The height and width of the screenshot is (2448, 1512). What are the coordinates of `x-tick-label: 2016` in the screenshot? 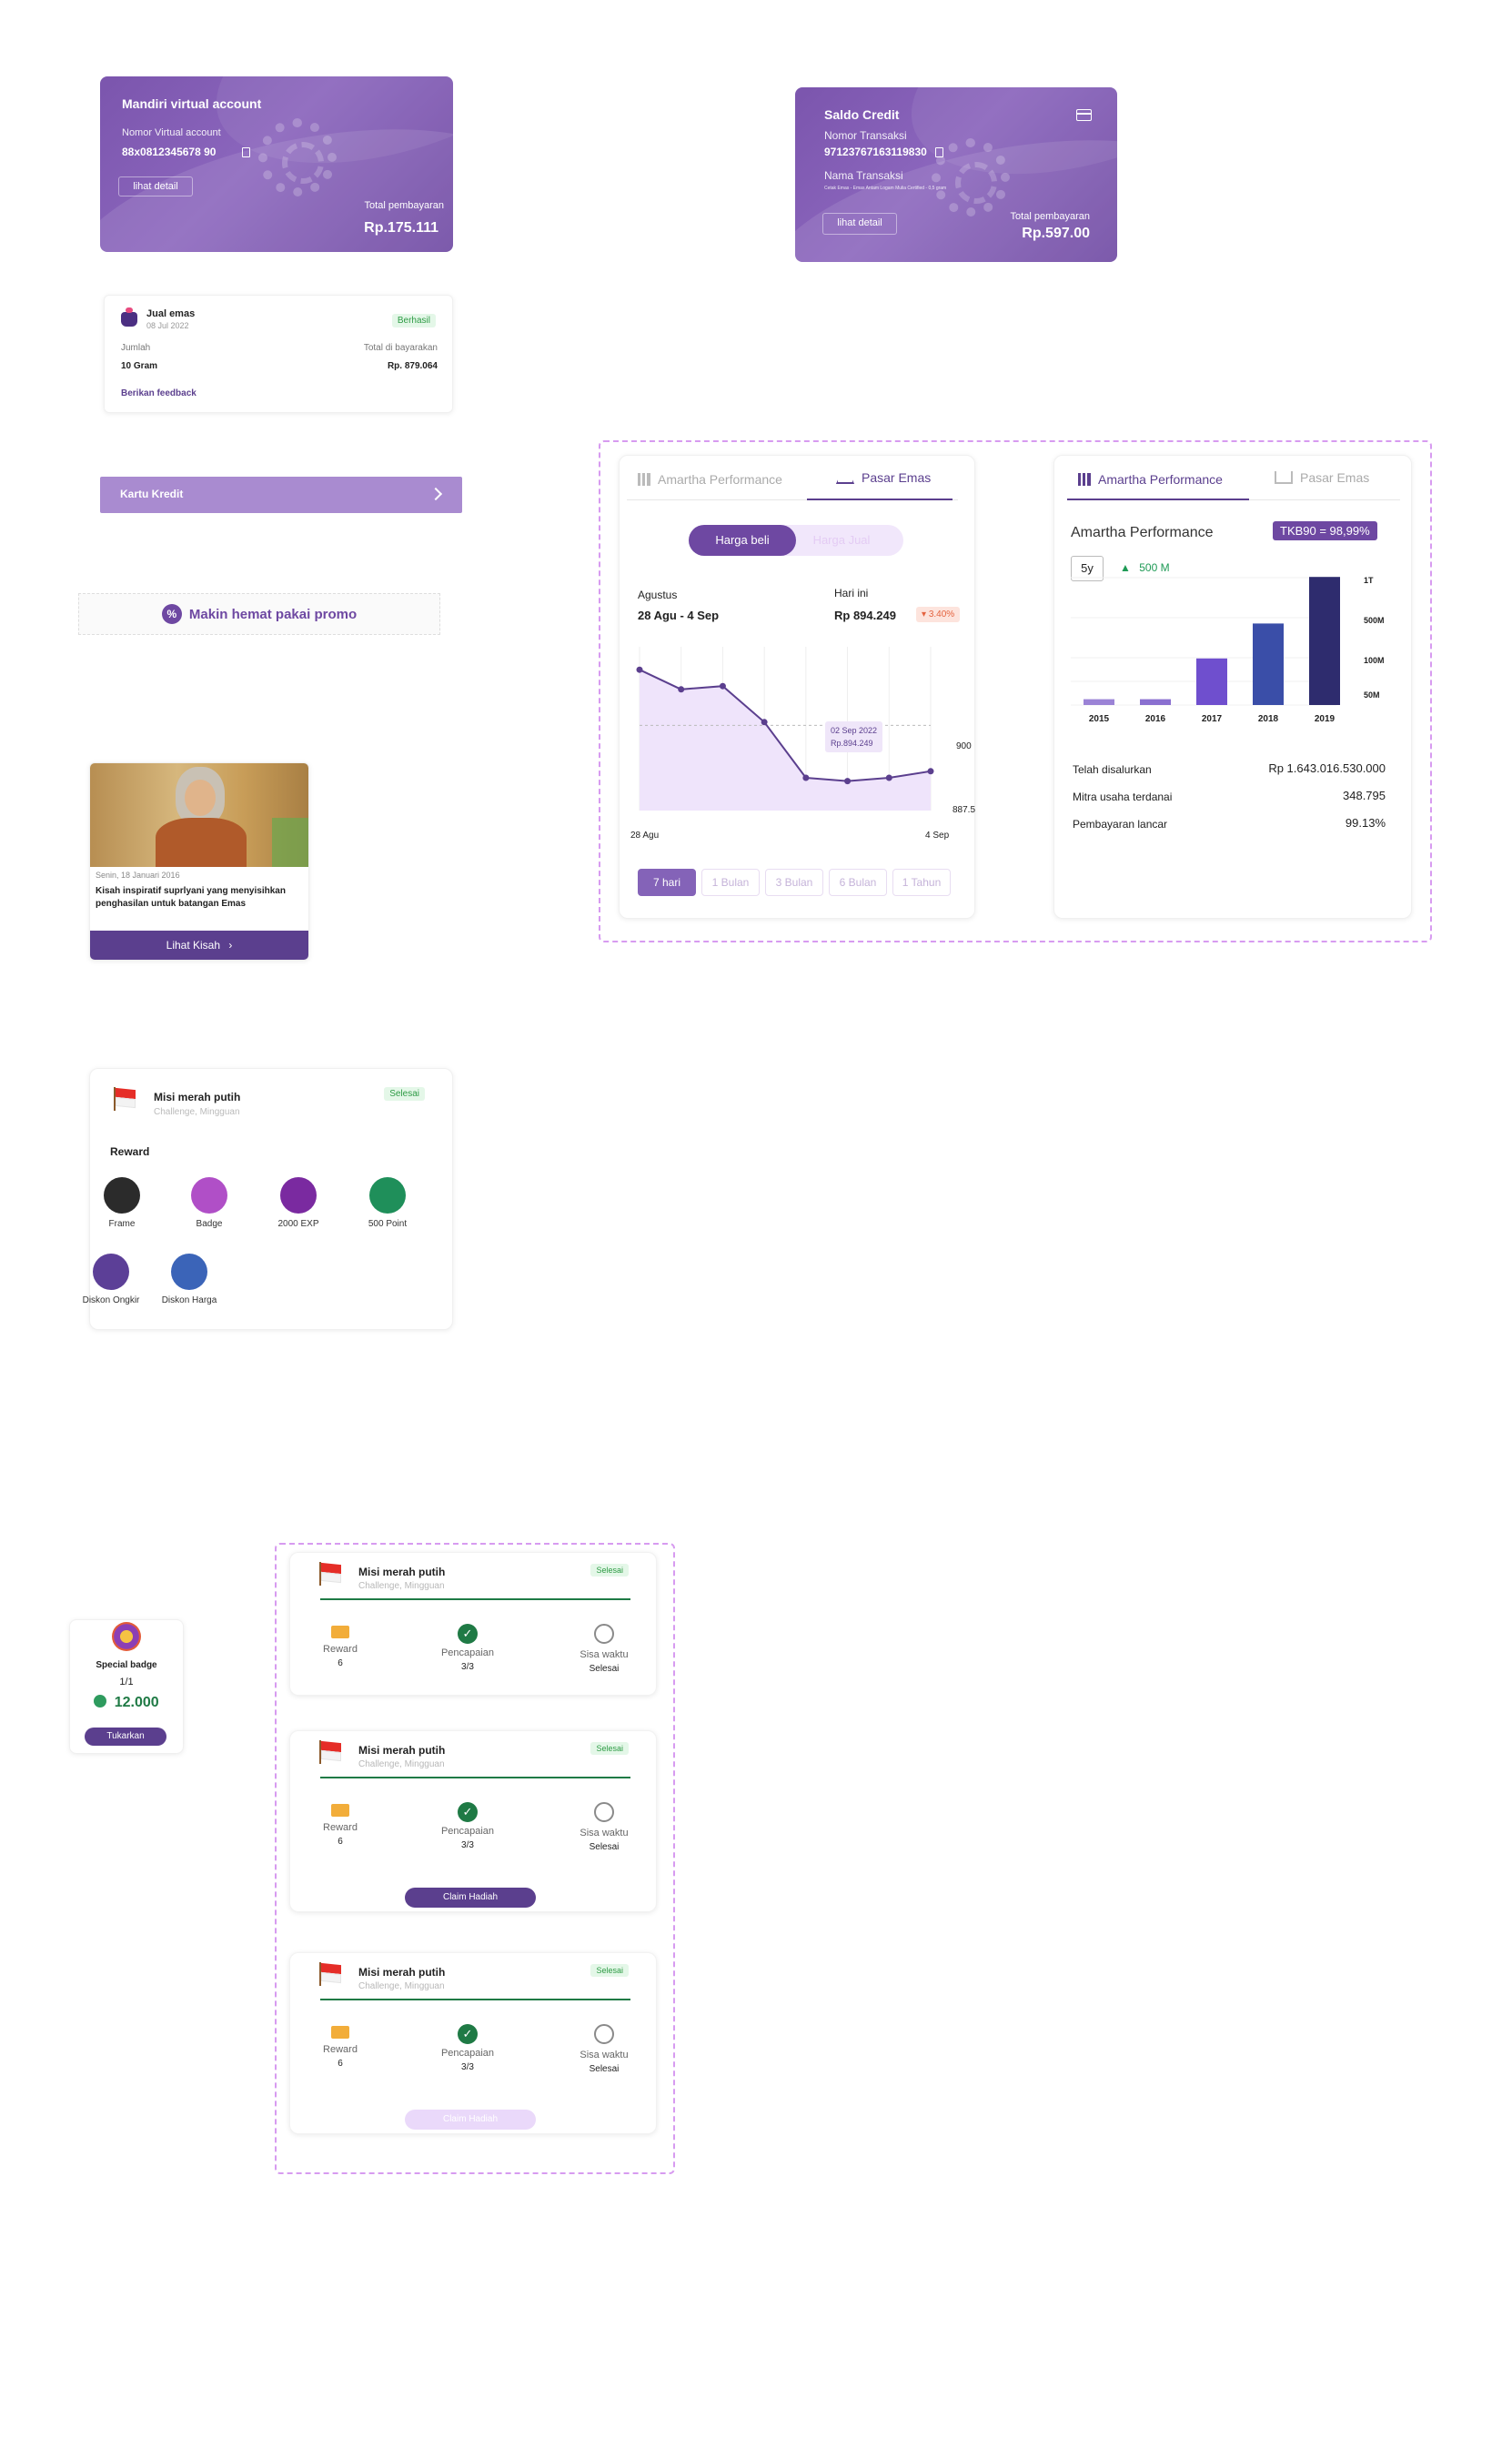 It's located at (1156, 719).